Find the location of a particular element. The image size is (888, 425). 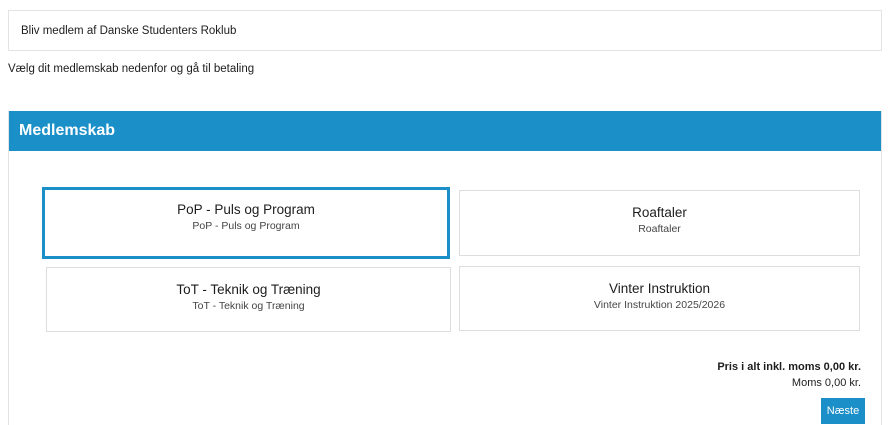

option-title: PoP - Puls og Program is located at coordinates (246, 209).